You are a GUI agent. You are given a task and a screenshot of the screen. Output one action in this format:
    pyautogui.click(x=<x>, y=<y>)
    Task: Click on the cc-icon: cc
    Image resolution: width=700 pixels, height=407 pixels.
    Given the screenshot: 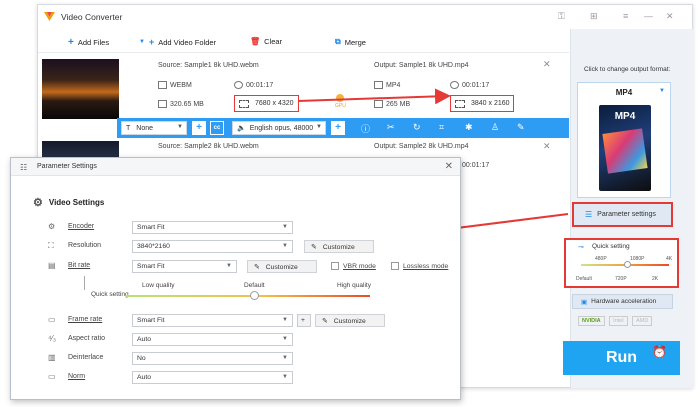 What is the action you would take?
    pyautogui.click(x=217, y=128)
    